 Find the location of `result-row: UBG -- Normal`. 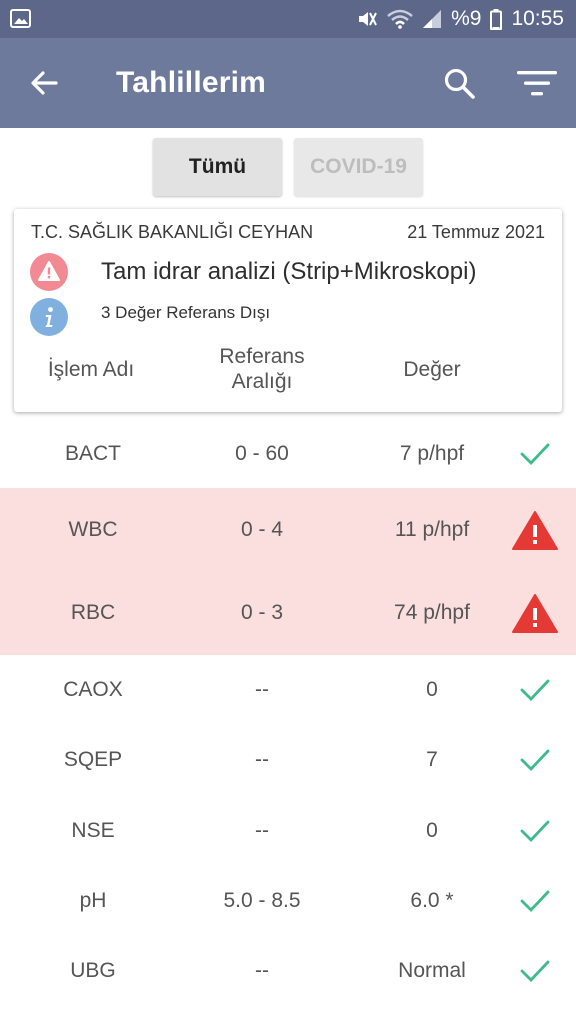

result-row: UBG -- Normal is located at coordinates (288, 971).